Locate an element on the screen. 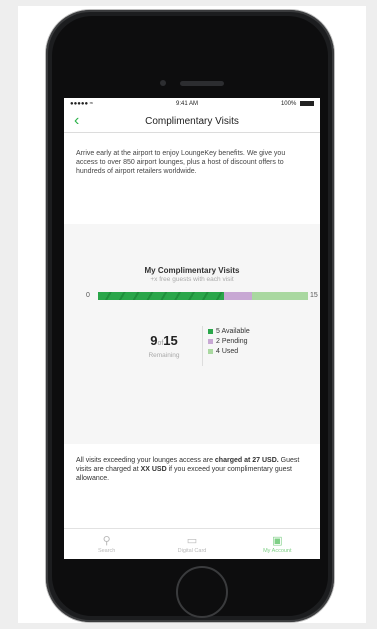 This screenshot has height=629, width=377. visits-heading: My Complimentary Visits is located at coordinates (192, 270).